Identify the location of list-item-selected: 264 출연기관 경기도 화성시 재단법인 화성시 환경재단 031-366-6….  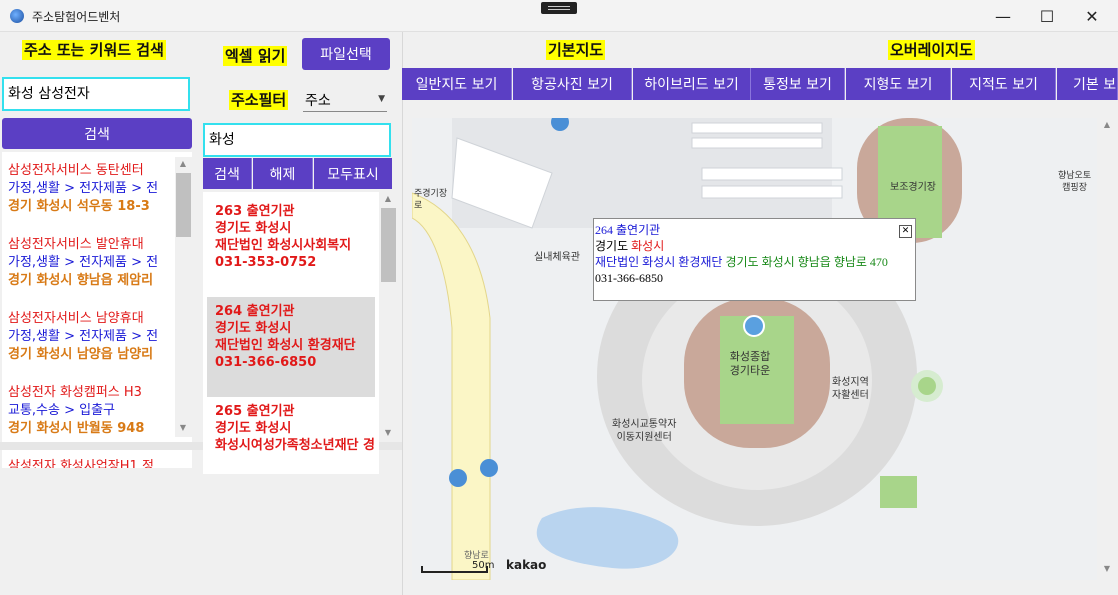
(291, 347).